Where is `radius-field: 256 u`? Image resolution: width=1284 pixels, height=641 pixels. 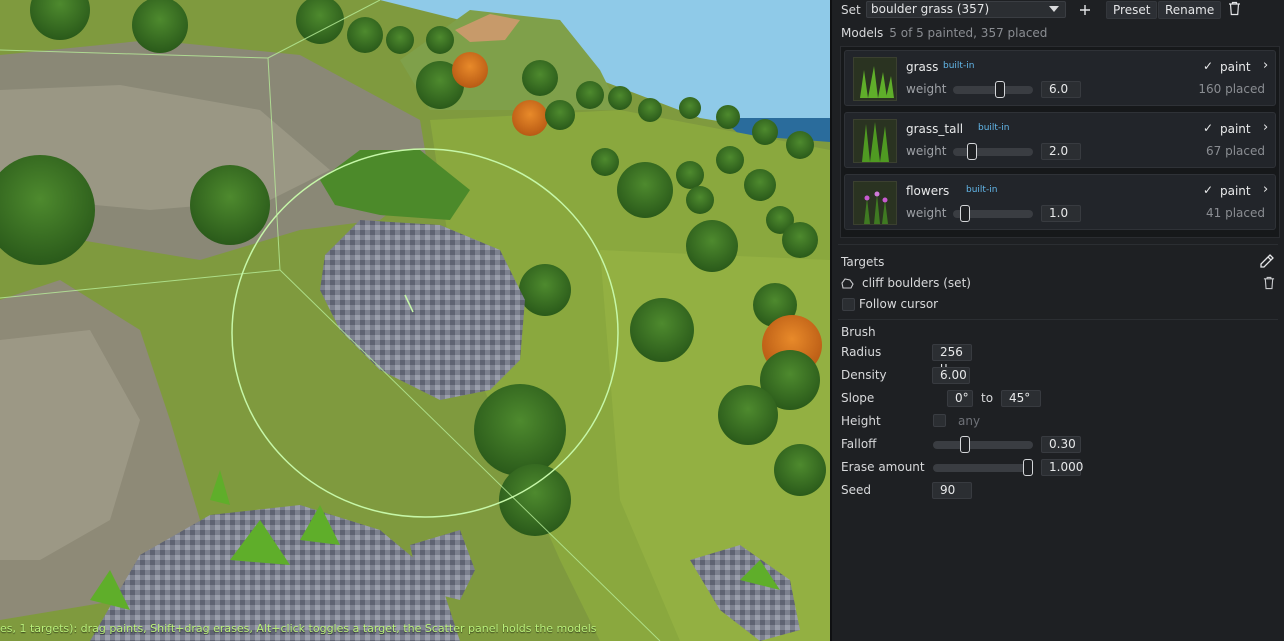
radius-field: 256 u is located at coordinates (952, 359).